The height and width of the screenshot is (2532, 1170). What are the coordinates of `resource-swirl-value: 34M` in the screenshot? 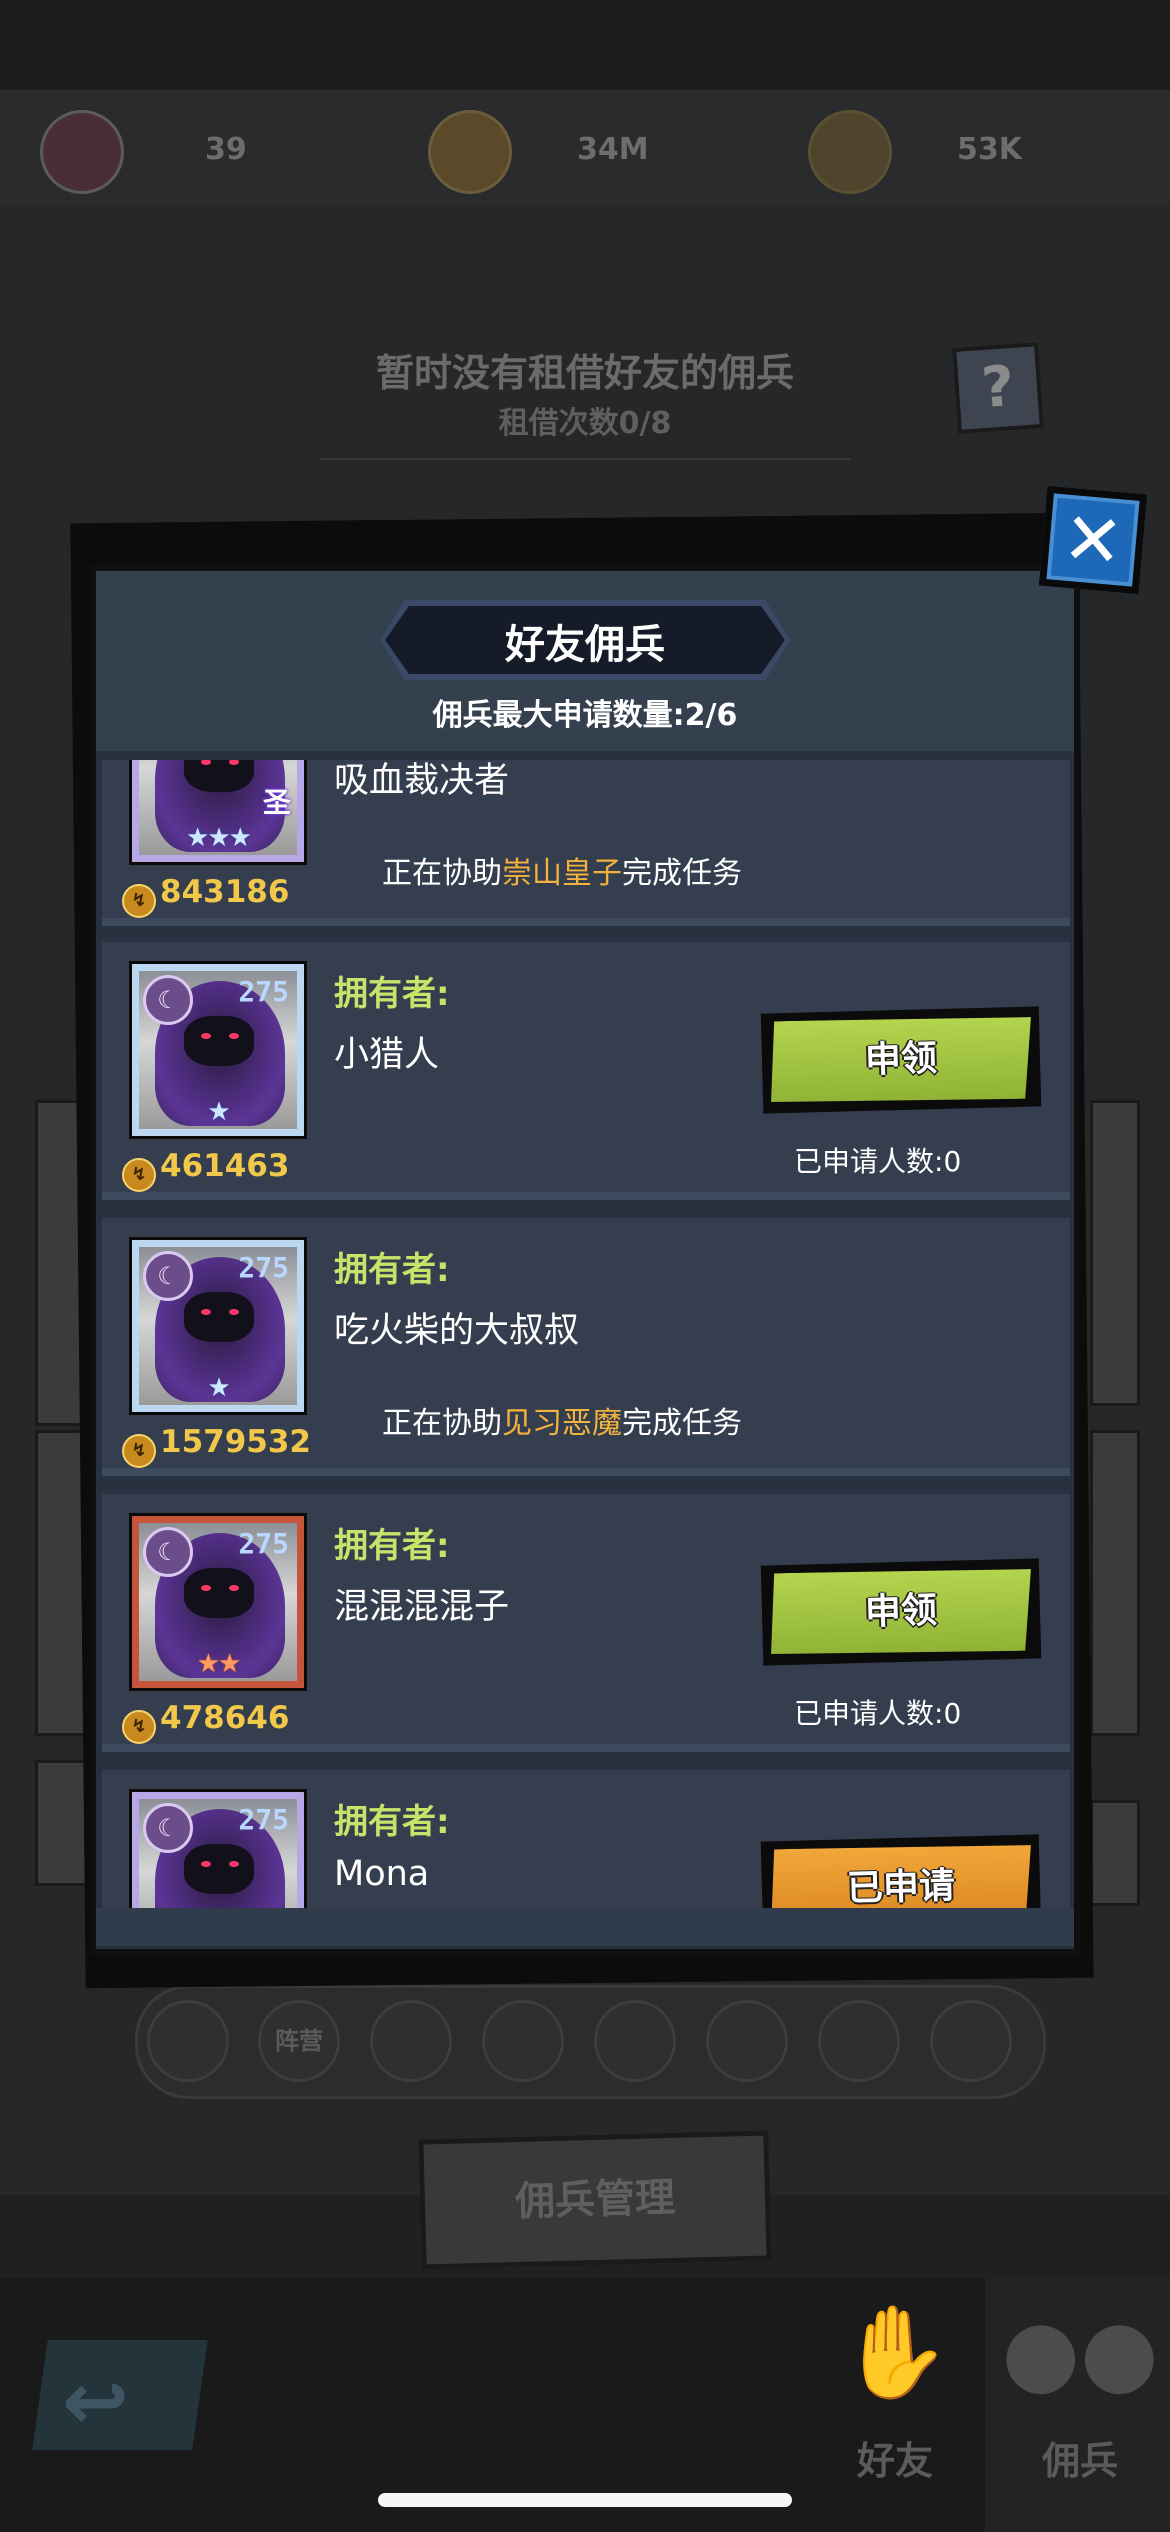 It's located at (613, 149).